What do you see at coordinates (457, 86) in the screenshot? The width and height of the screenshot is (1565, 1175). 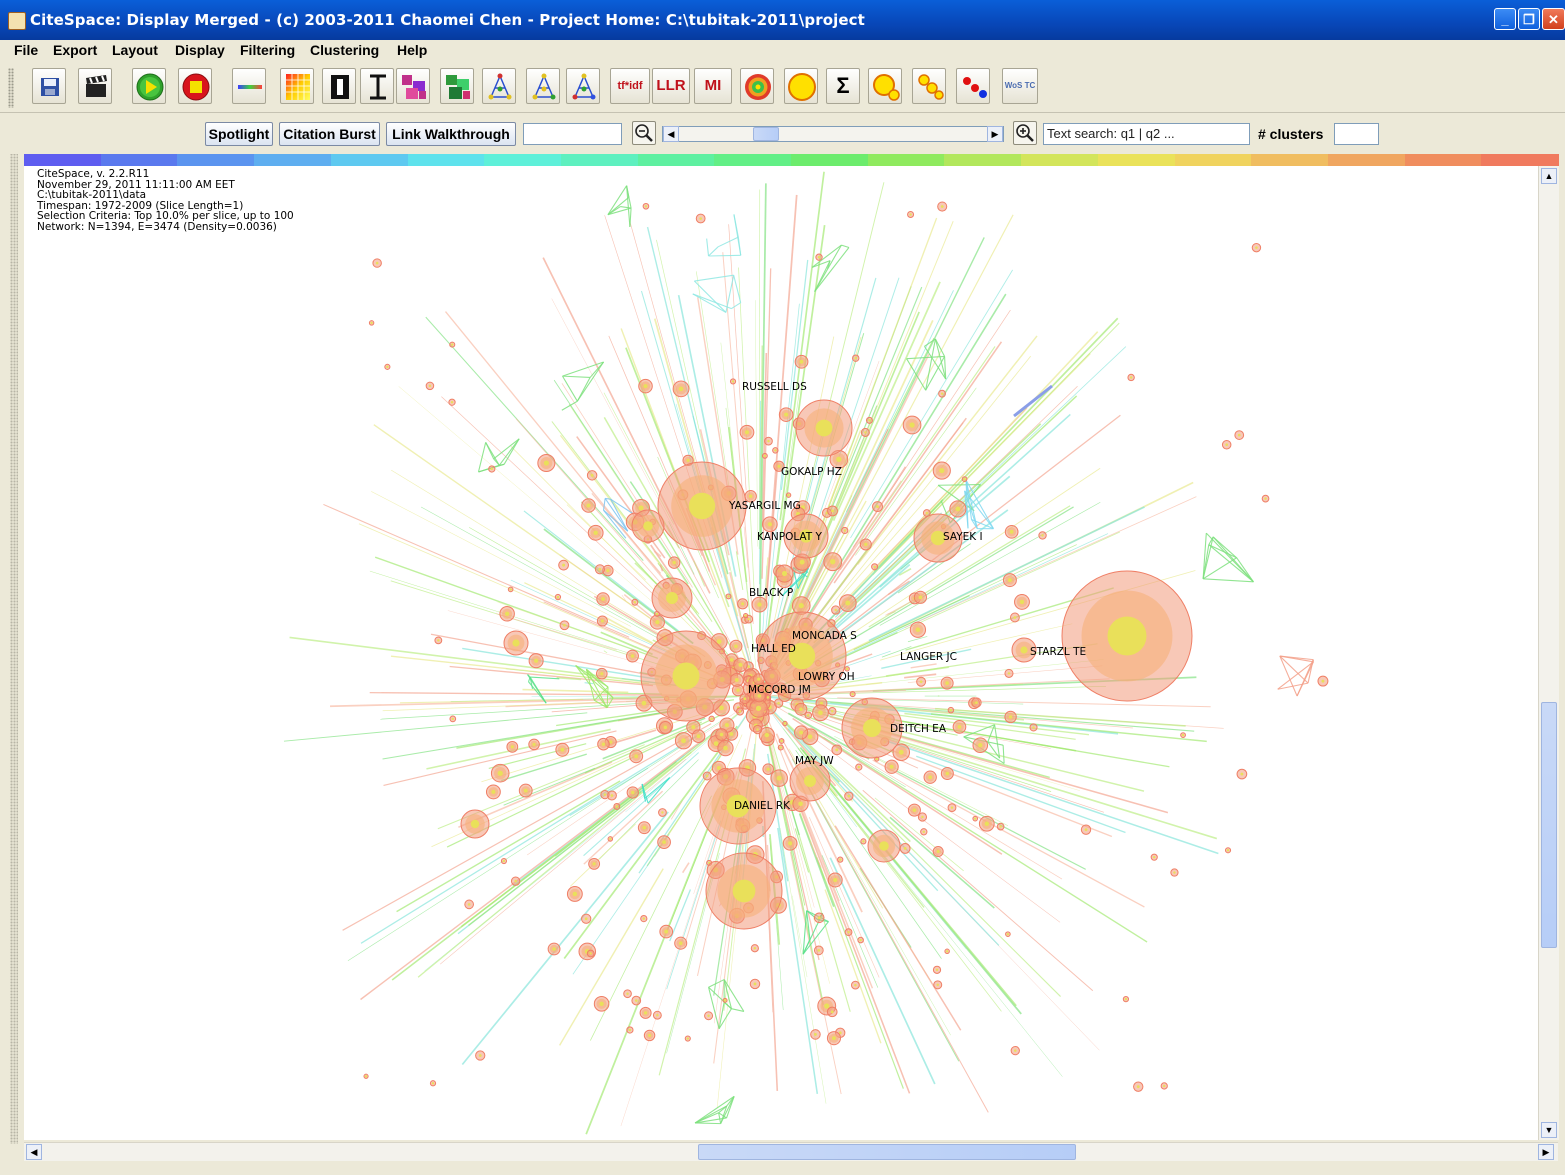 I see `cluster-green-button` at bounding box center [457, 86].